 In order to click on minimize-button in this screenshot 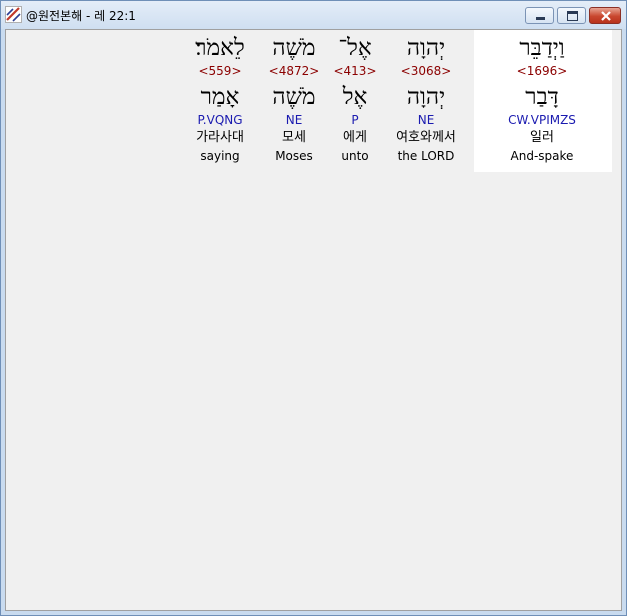, I will do `click(539, 15)`.